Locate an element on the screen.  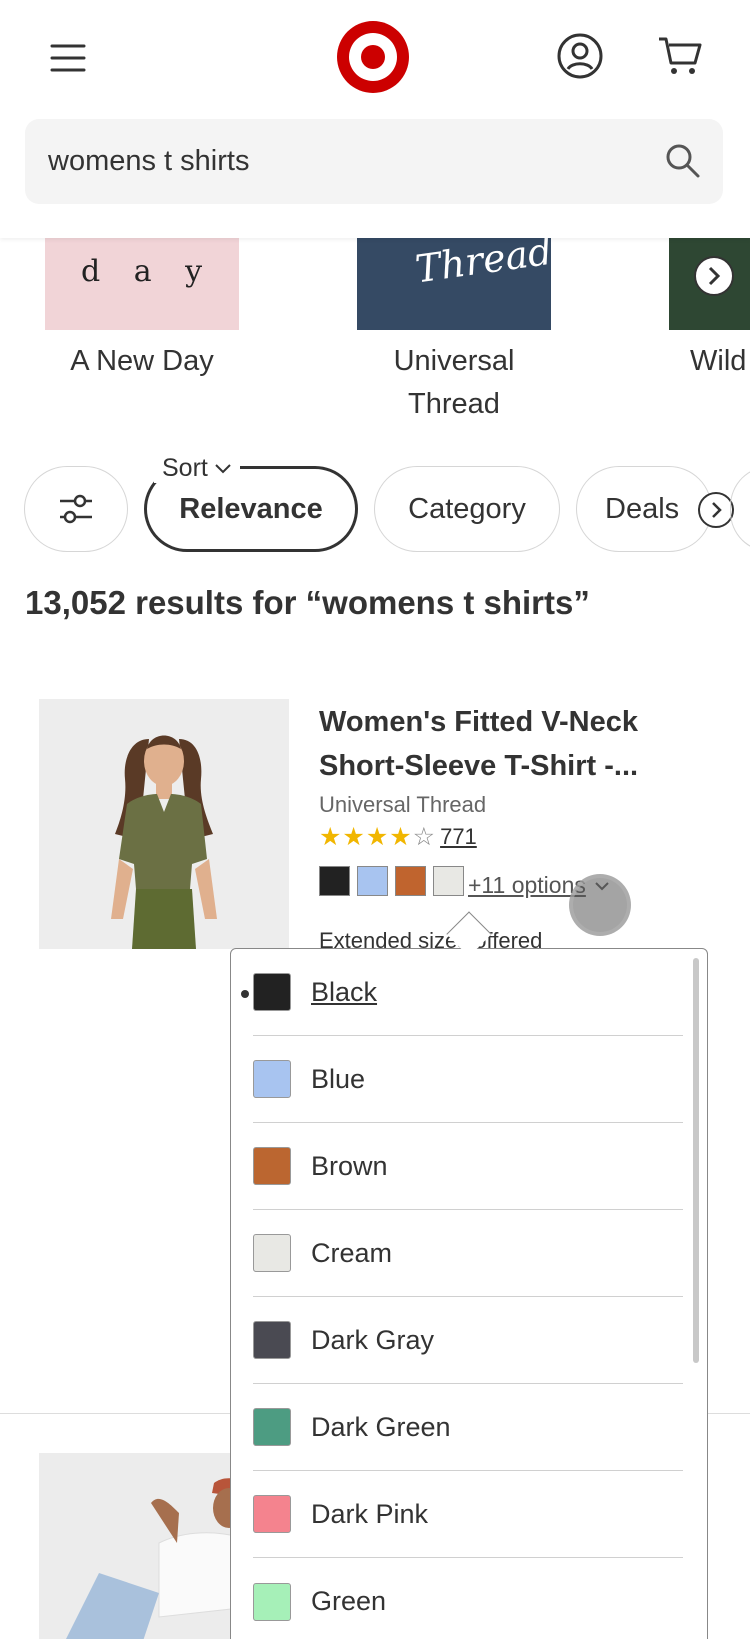
color-option-dark-gray: Dark Gray is located at coordinates (468, 1340).